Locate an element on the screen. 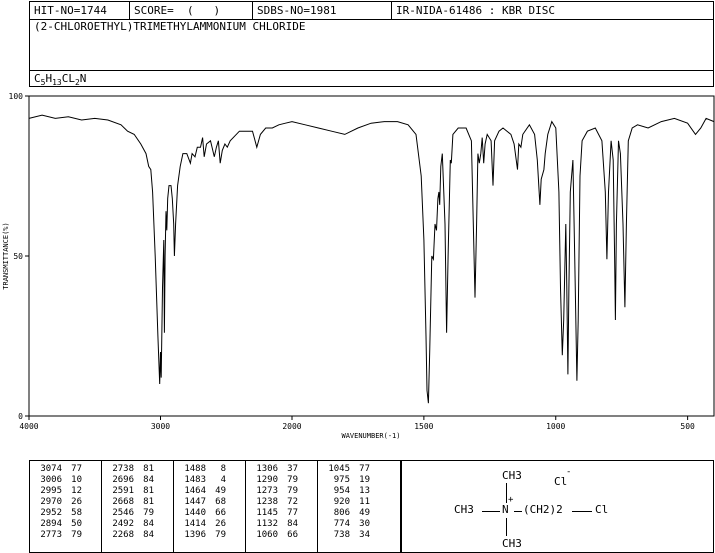 The width and height of the screenshot is (715, 553). plus-charge: + is located at coordinates (511, 500).